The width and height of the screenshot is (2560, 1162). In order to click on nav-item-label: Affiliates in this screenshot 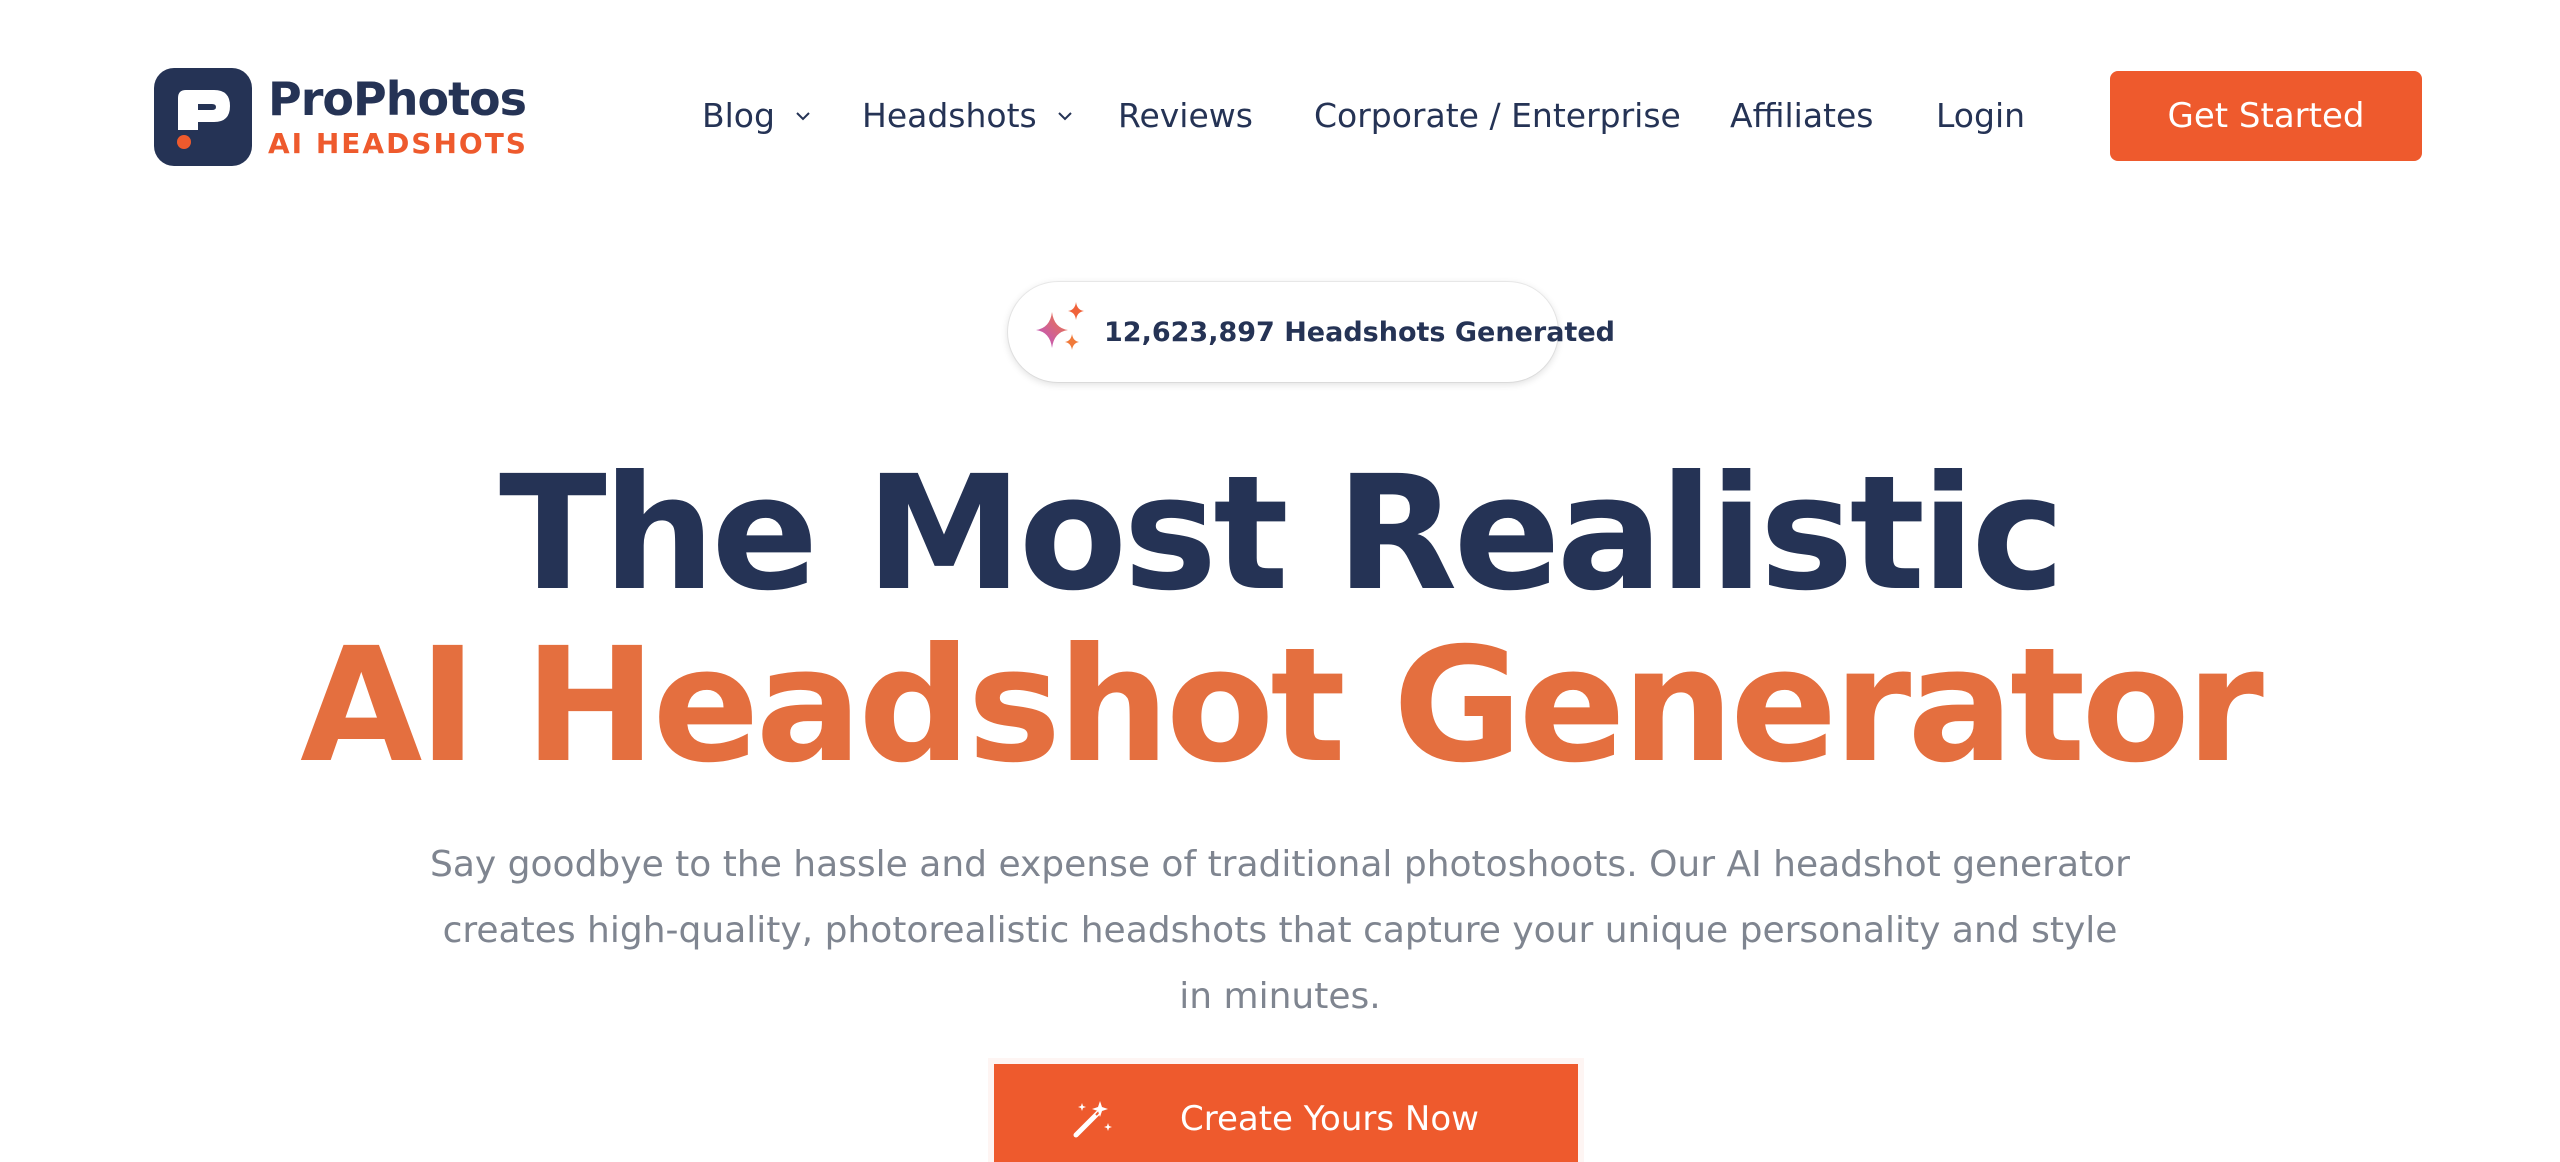, I will do `click(1802, 115)`.